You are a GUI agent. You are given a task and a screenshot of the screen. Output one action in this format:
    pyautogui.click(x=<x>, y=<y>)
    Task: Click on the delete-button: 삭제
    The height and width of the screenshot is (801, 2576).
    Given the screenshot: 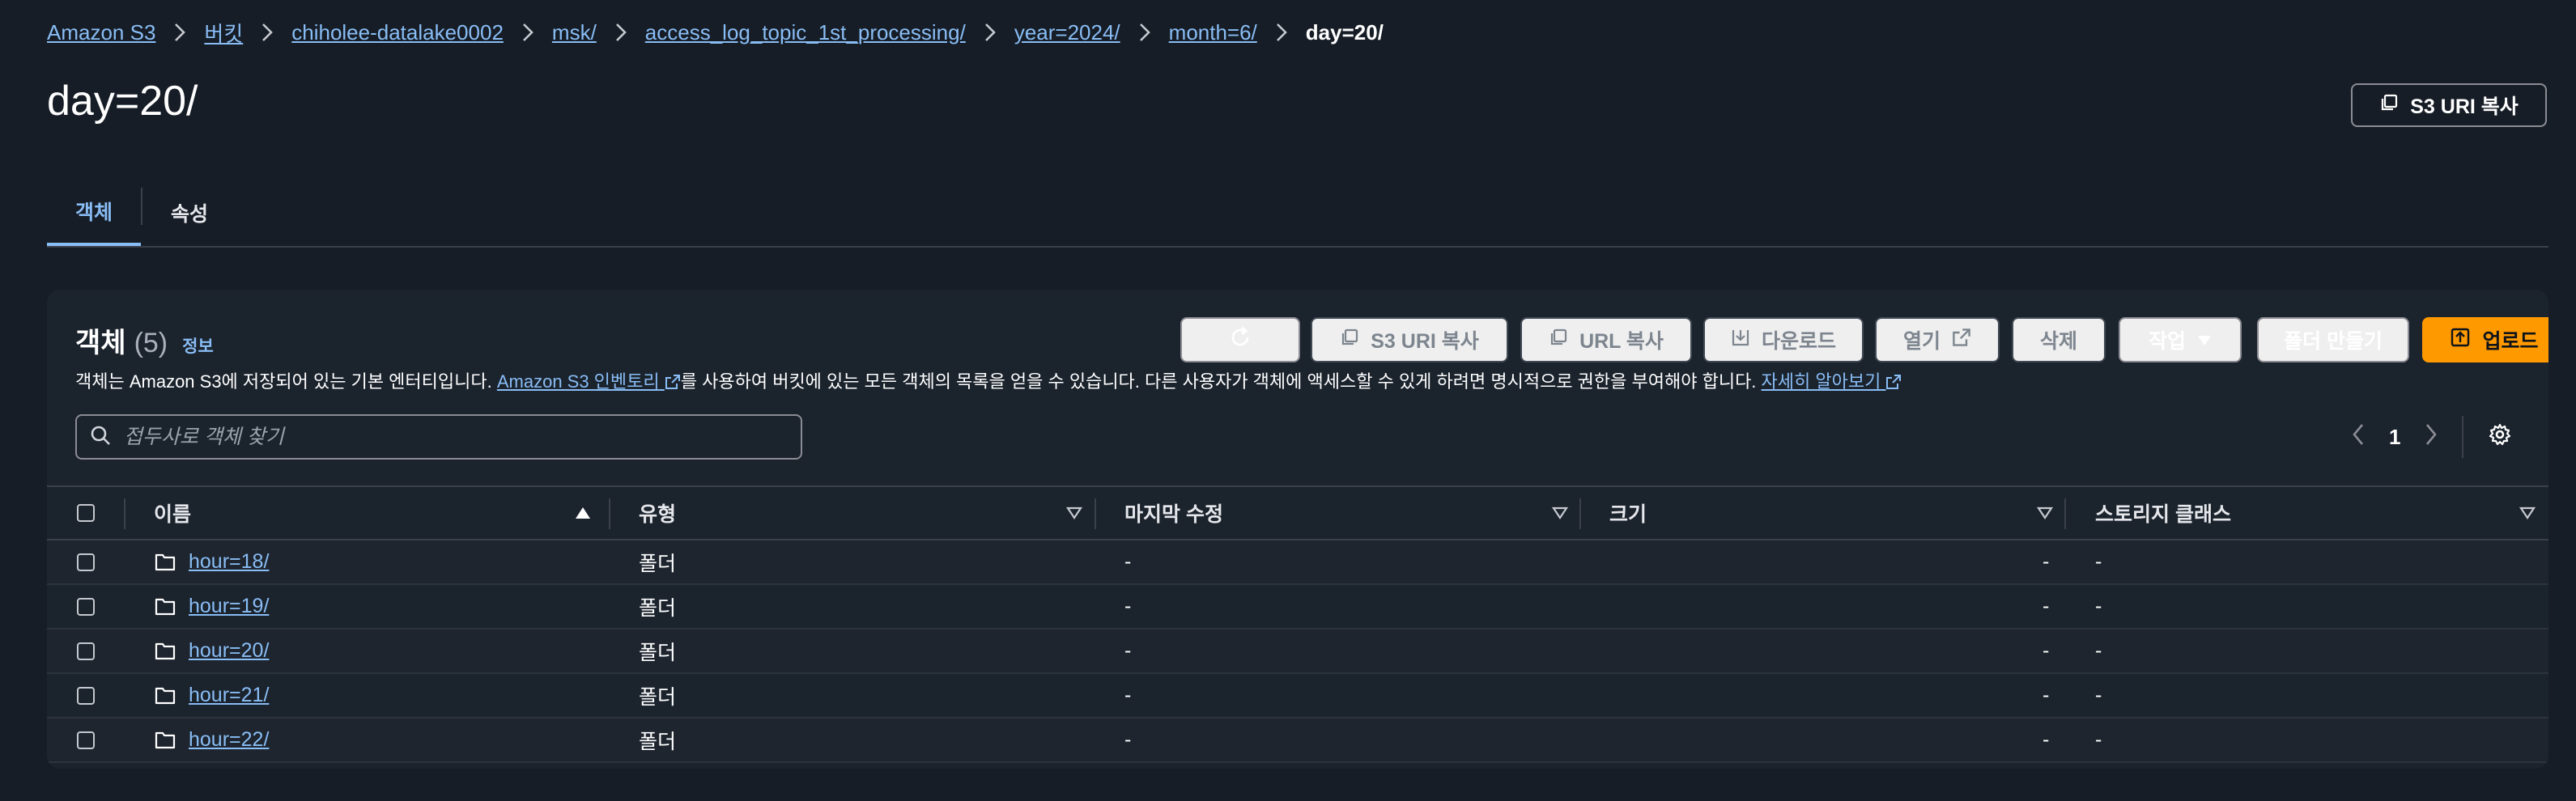 What is the action you would take?
    pyautogui.click(x=2059, y=339)
    